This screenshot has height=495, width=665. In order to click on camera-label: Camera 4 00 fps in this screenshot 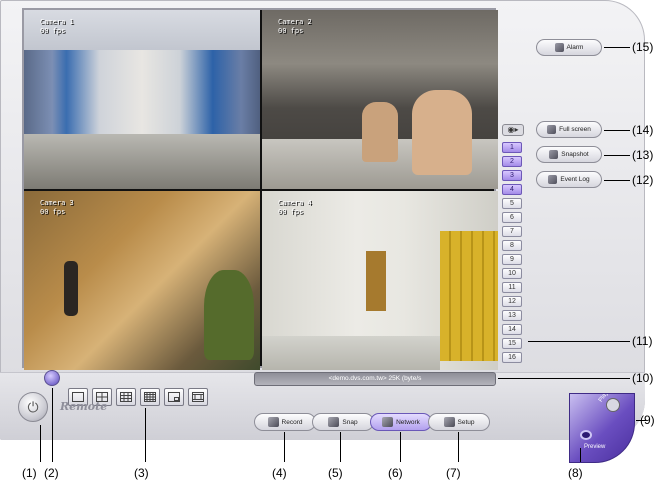, I will do `click(295, 207)`.